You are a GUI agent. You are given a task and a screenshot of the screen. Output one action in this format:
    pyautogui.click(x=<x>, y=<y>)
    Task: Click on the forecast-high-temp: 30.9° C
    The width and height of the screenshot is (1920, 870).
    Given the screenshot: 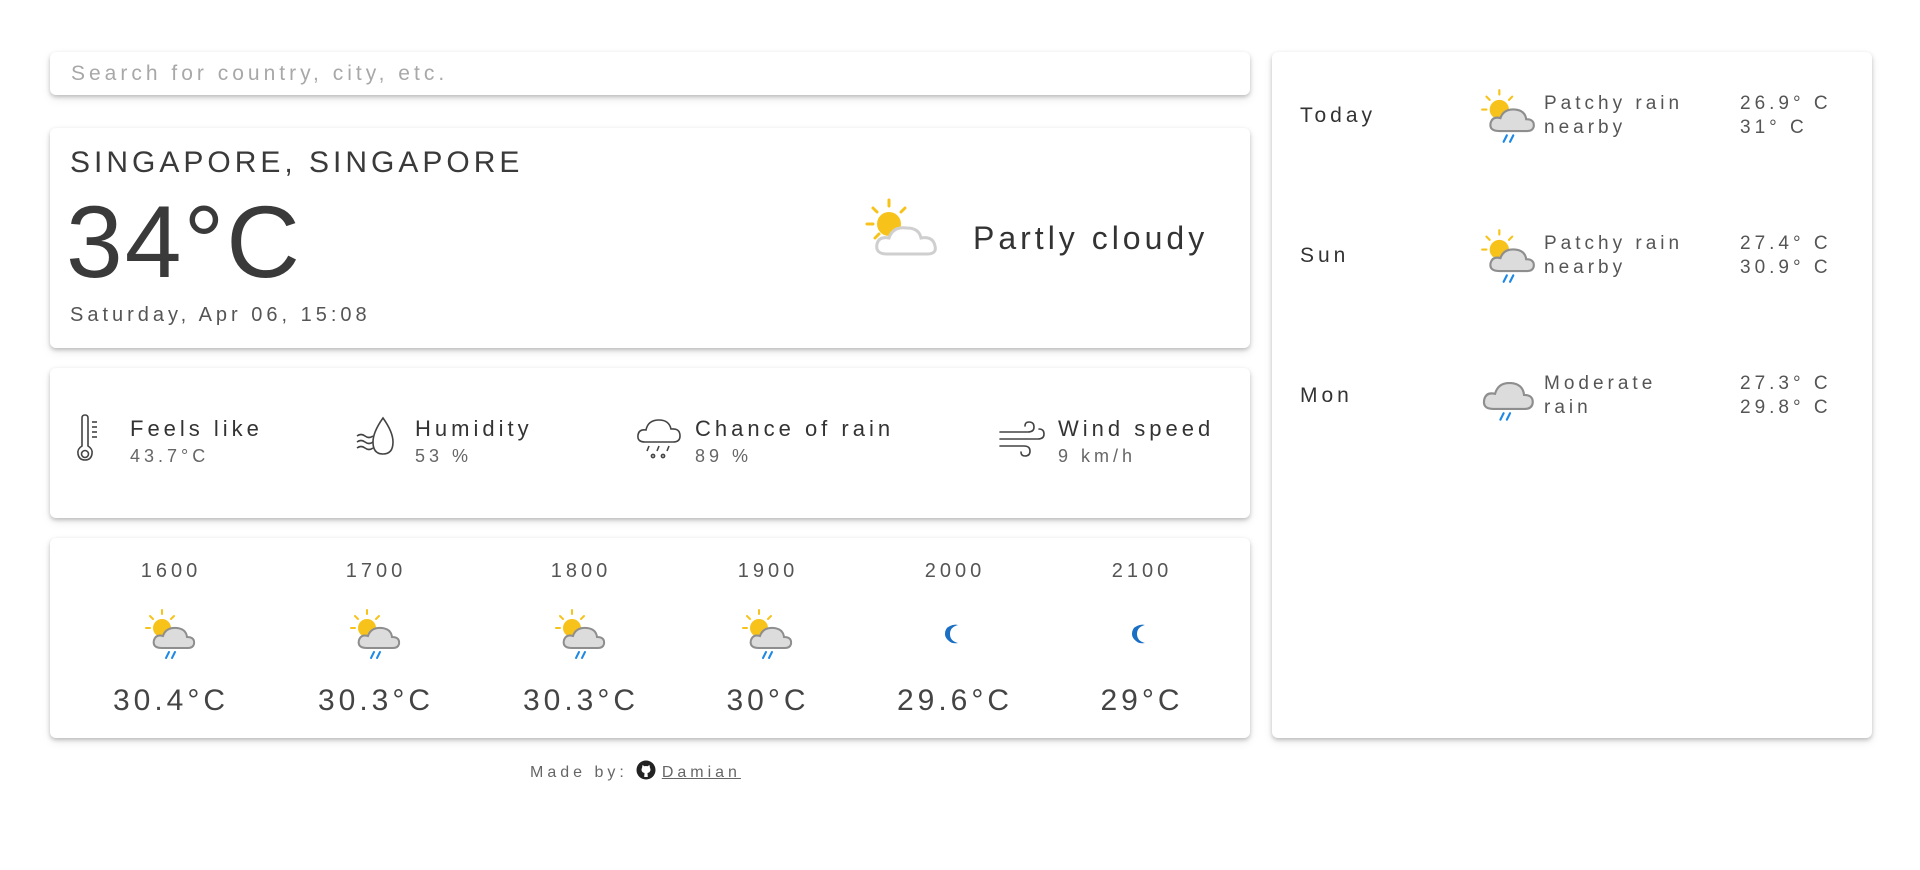 What is the action you would take?
    pyautogui.click(x=1786, y=267)
    